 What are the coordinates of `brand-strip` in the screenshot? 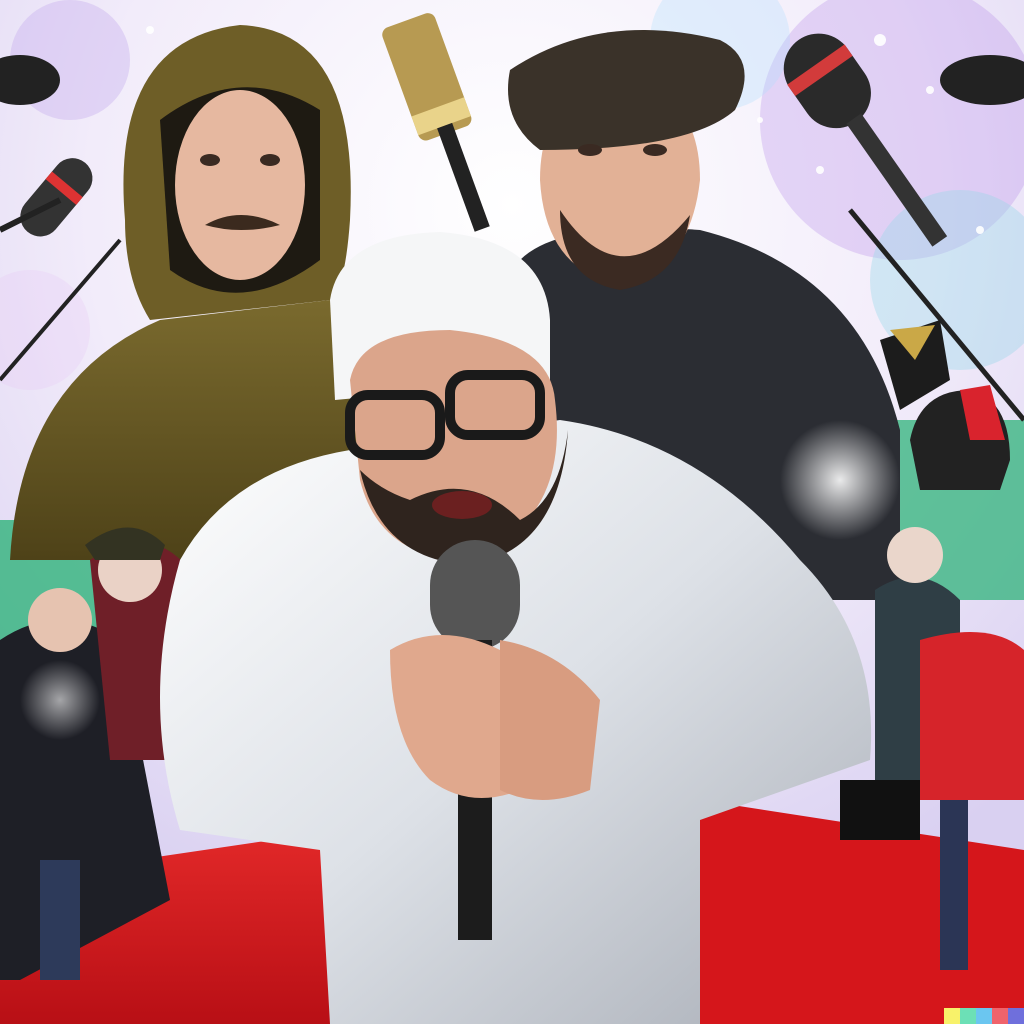 It's located at (984, 1016).